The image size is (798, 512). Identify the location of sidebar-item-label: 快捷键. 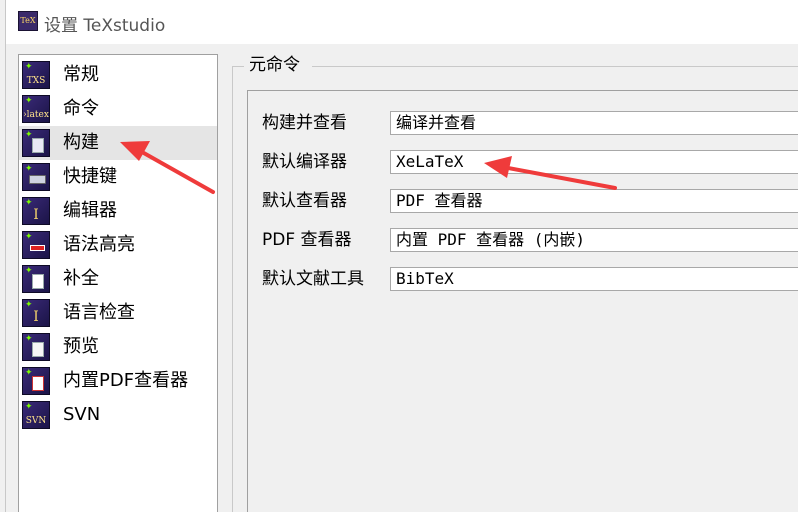
(90, 176).